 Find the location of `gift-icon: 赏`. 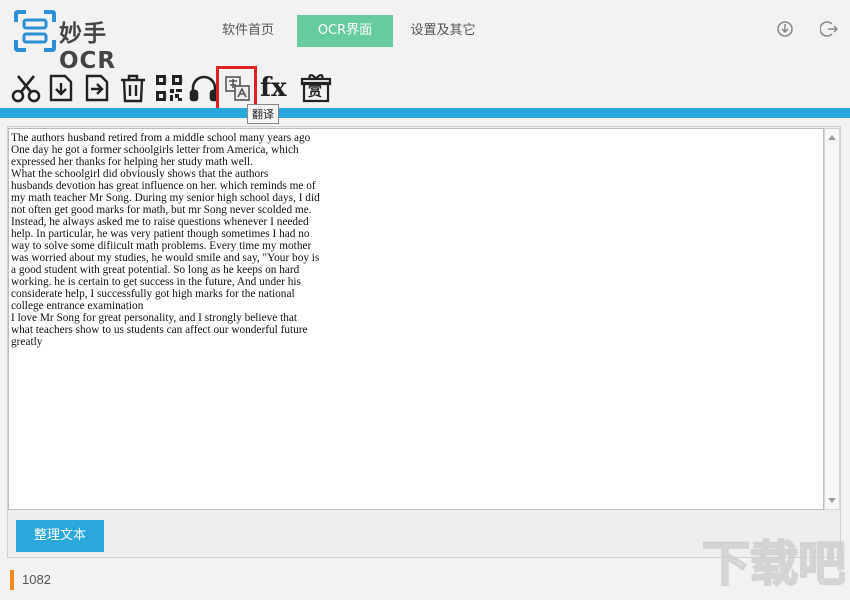

gift-icon: 赏 is located at coordinates (316, 88).